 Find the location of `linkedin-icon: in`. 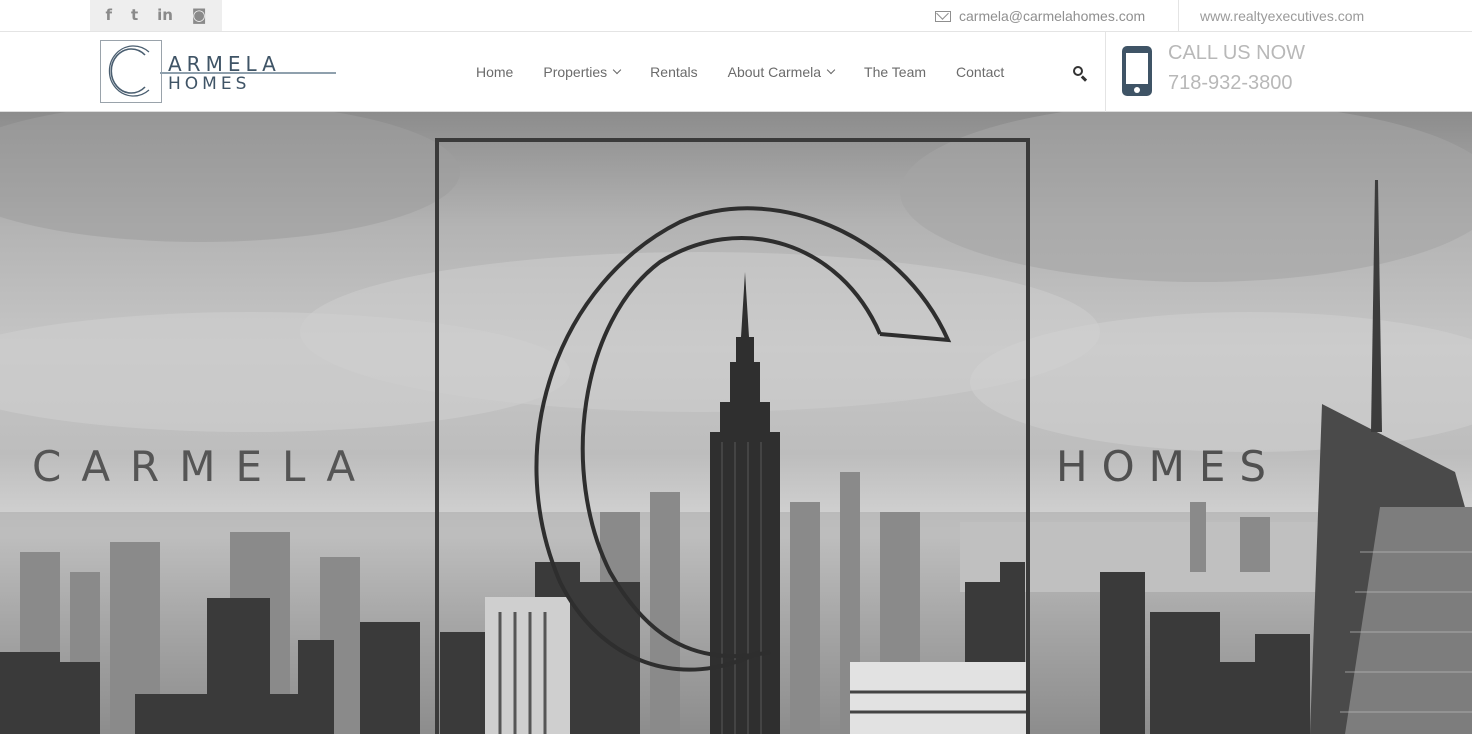

linkedin-icon: in is located at coordinates (165, 15).